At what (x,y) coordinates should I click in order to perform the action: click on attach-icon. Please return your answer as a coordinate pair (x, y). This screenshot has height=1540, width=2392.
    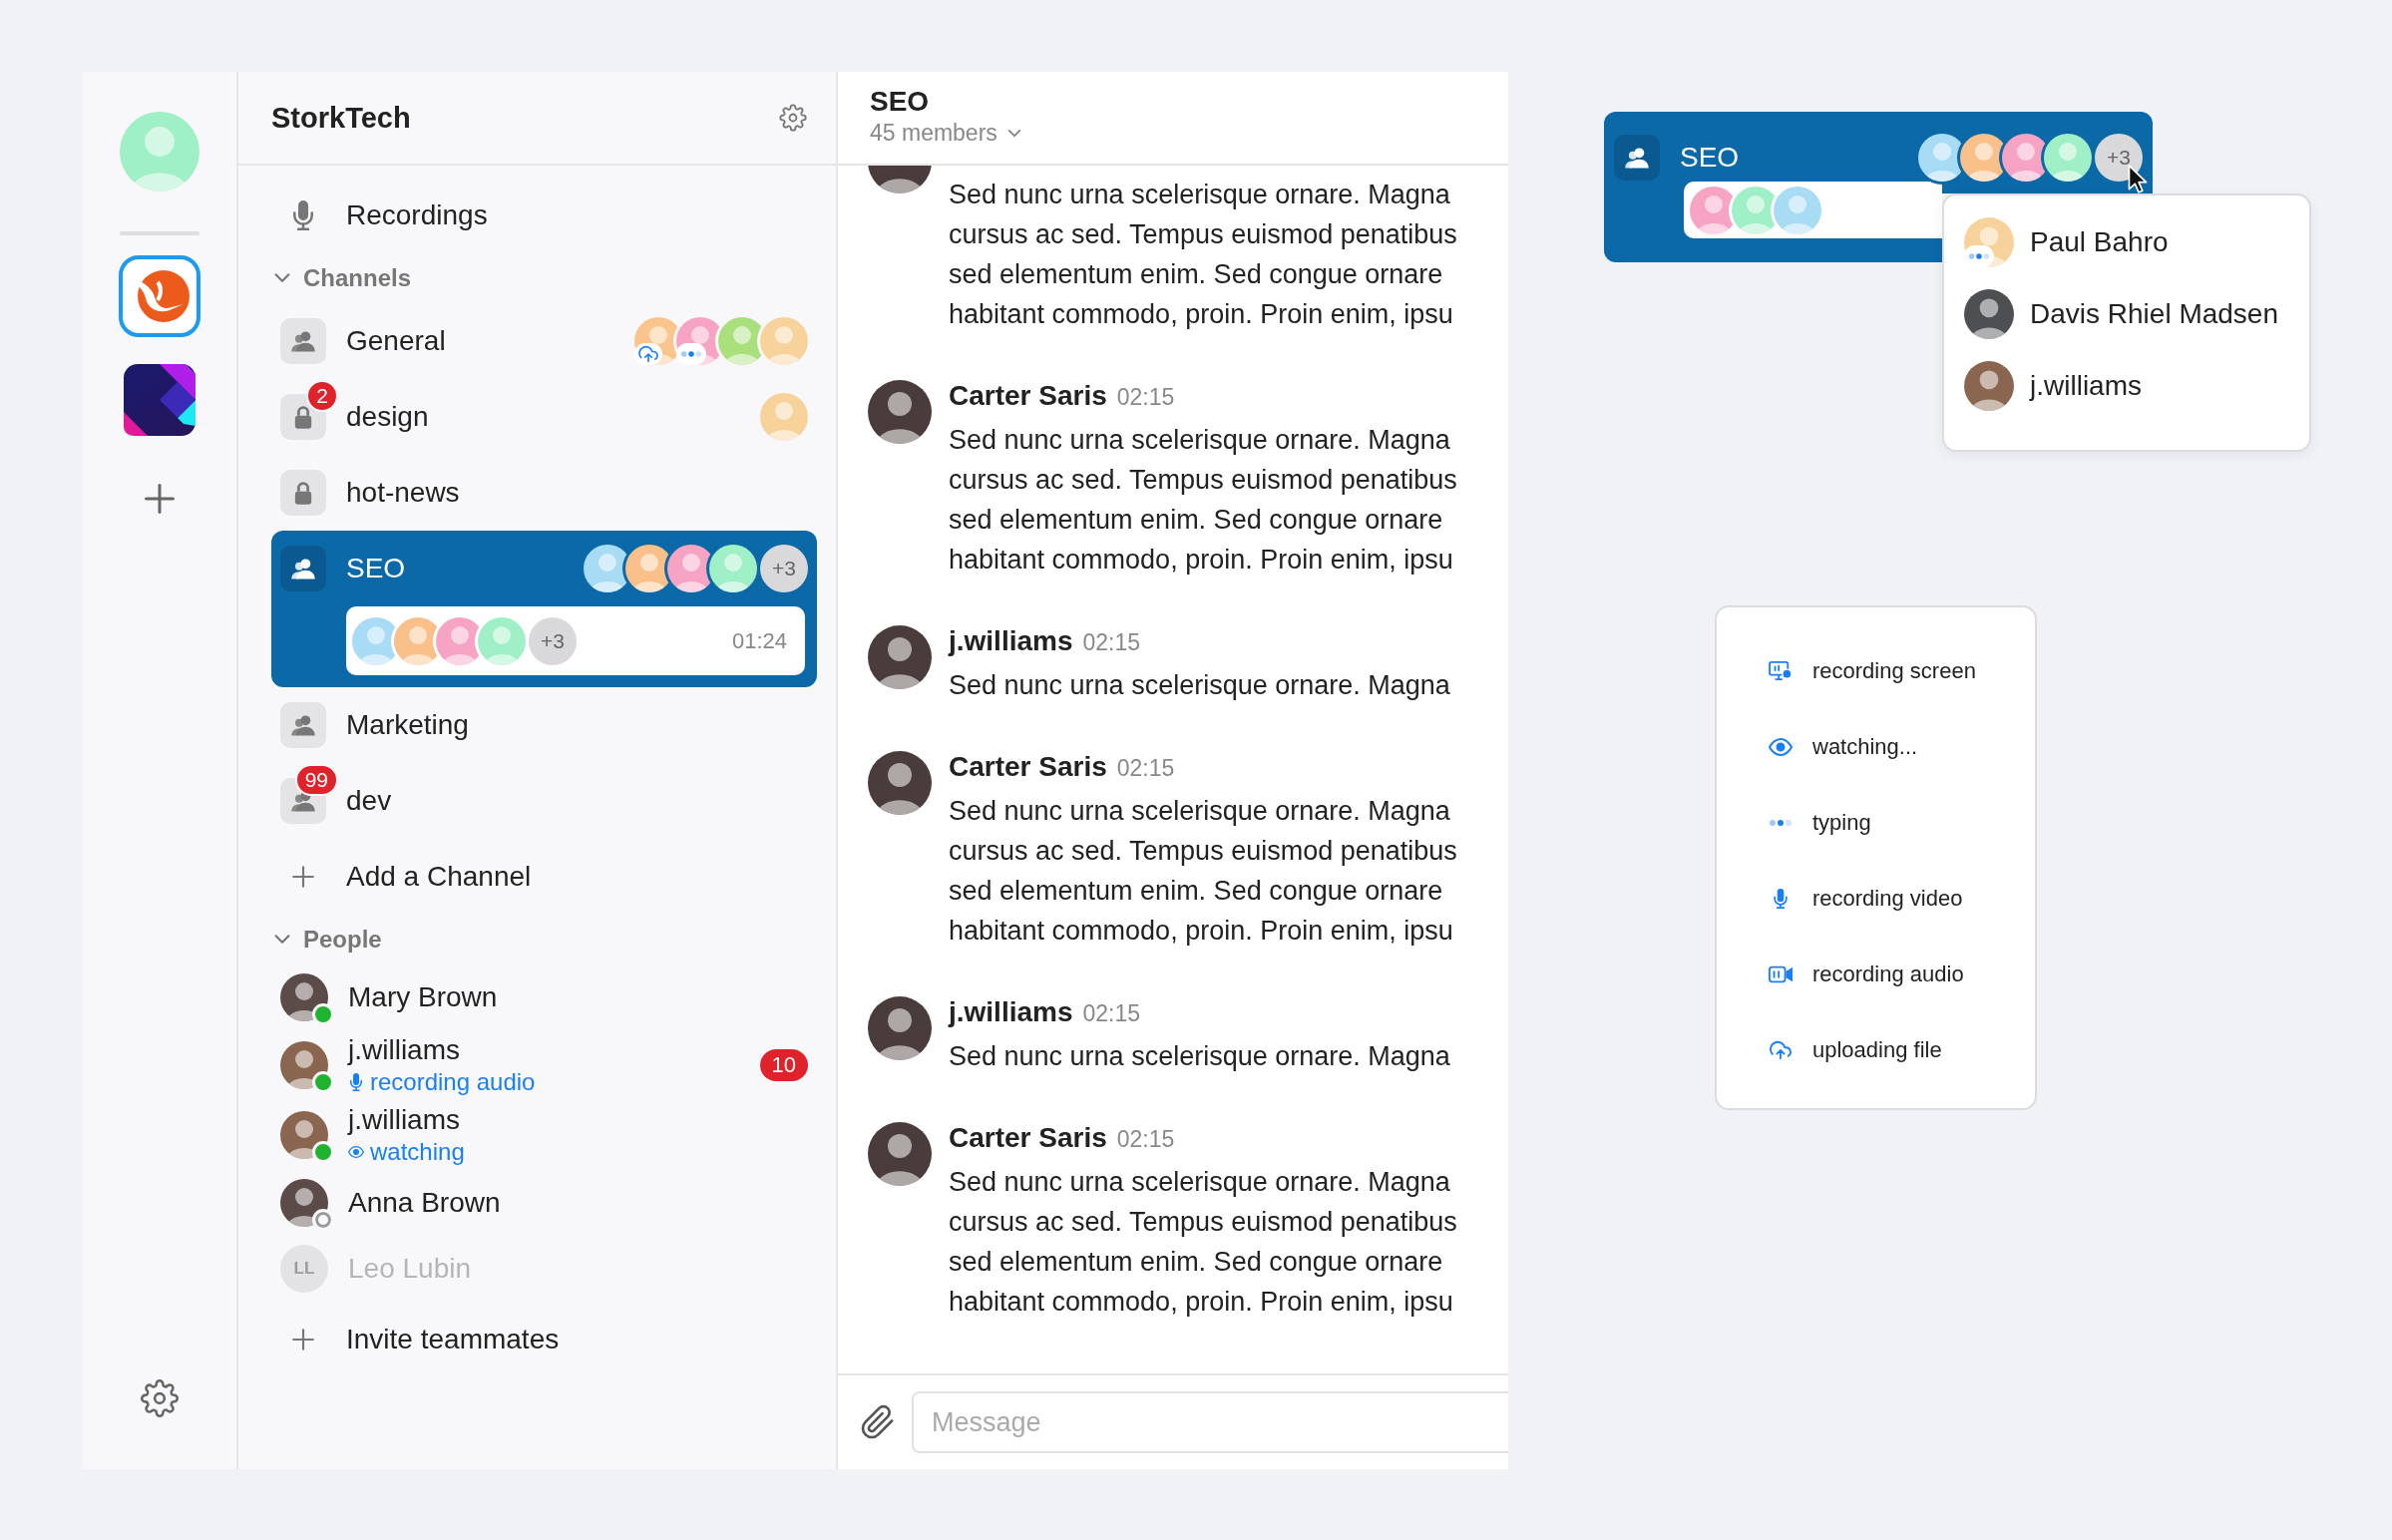
    Looking at the image, I should click on (878, 1422).